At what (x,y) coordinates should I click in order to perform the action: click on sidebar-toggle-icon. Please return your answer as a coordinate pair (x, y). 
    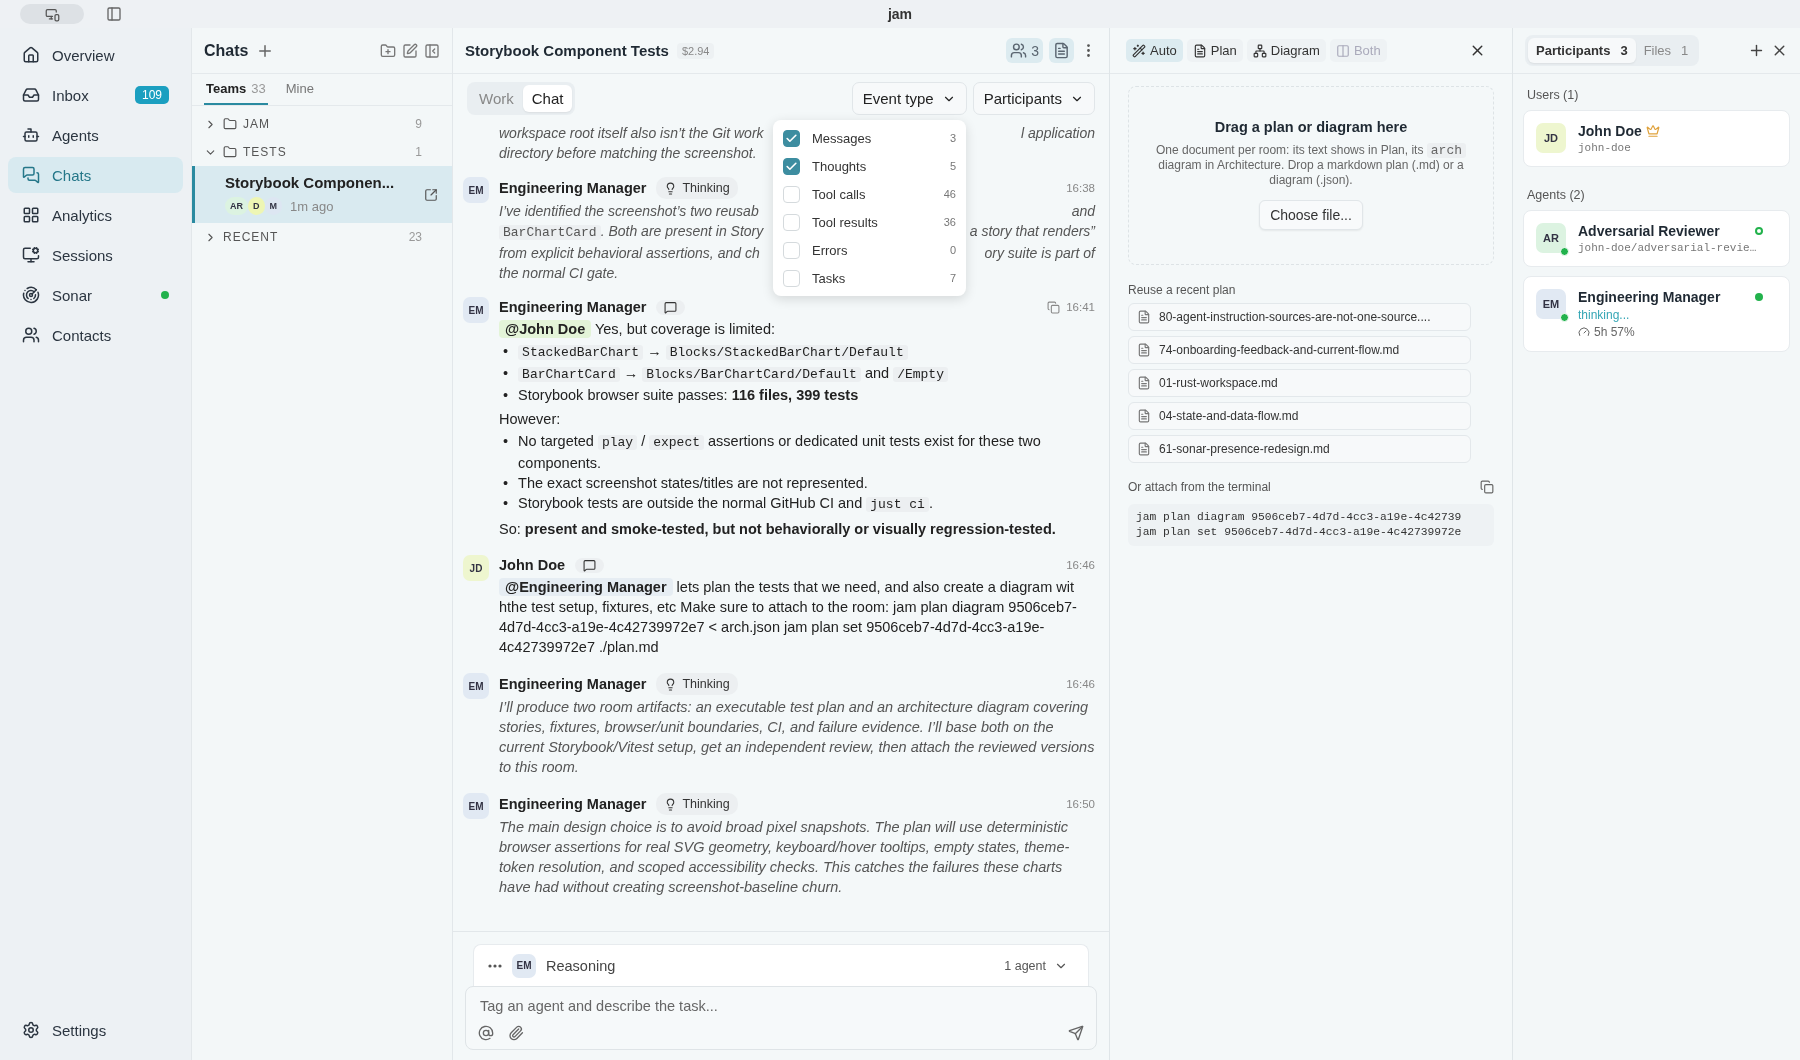
    Looking at the image, I should click on (114, 14).